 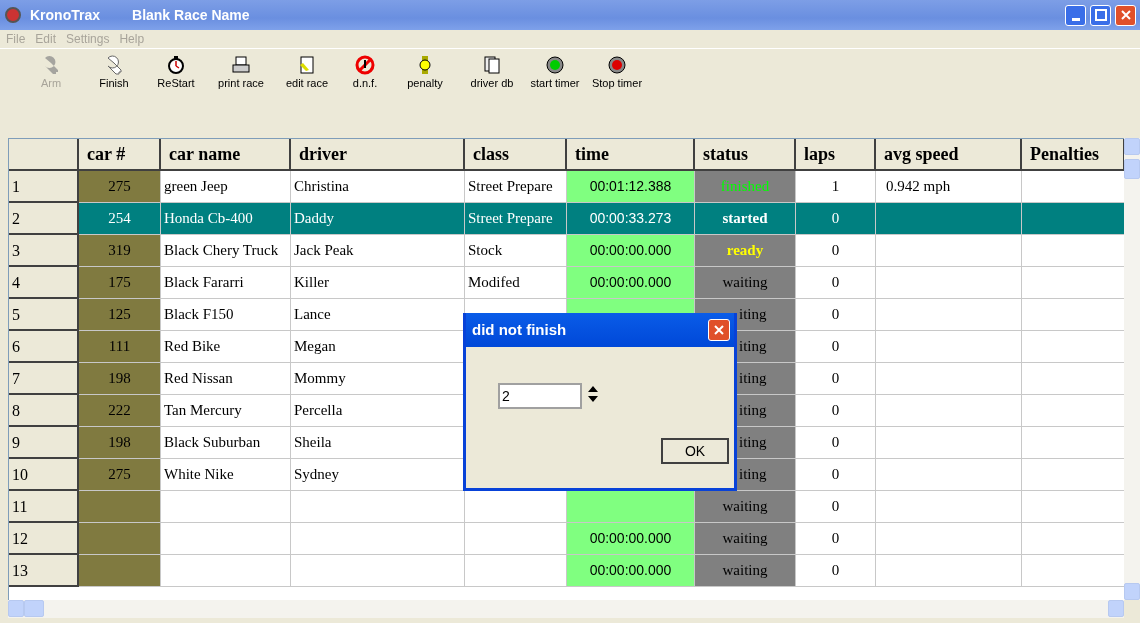 What do you see at coordinates (44, 187) in the screenshot?
I see `row-number: 1` at bounding box center [44, 187].